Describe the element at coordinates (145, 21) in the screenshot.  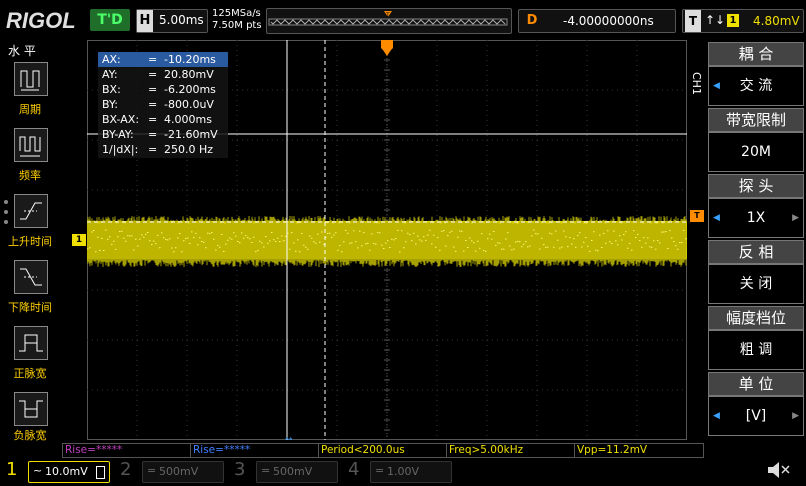
I see `horizontal-key: H` at that location.